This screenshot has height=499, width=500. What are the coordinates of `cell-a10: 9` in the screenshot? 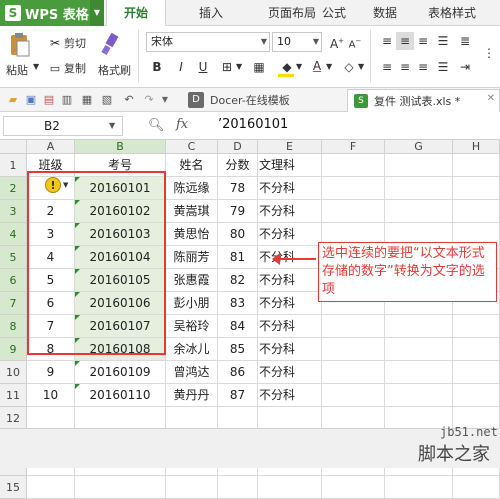 It's located at (51, 372).